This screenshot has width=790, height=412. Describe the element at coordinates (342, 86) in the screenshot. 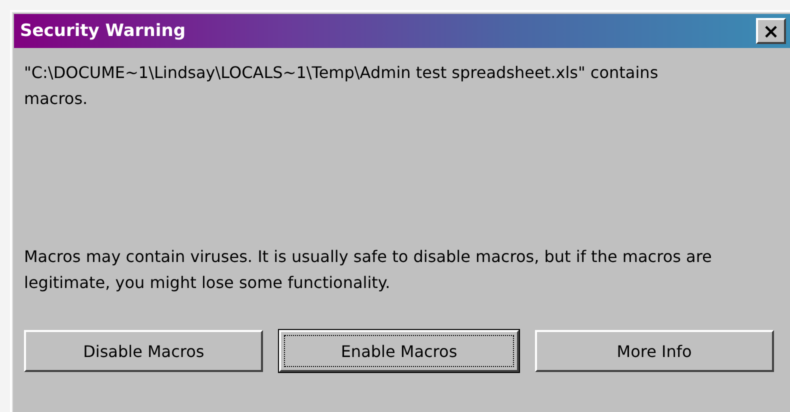

I see `message-text: "C:\DOCUME~1\Lindsay\LOCALS~1\Temp\Admin test spreadsheet.xls" contains macros.` at that location.